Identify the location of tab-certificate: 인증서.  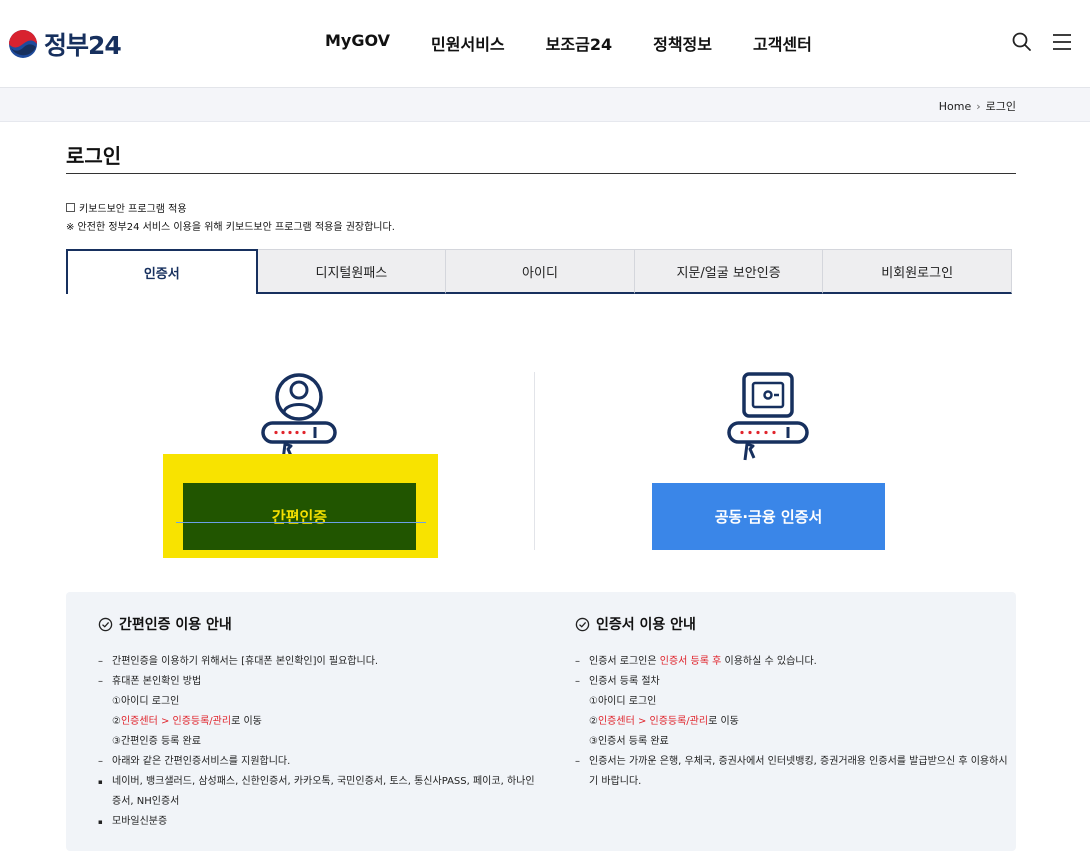
(162, 271).